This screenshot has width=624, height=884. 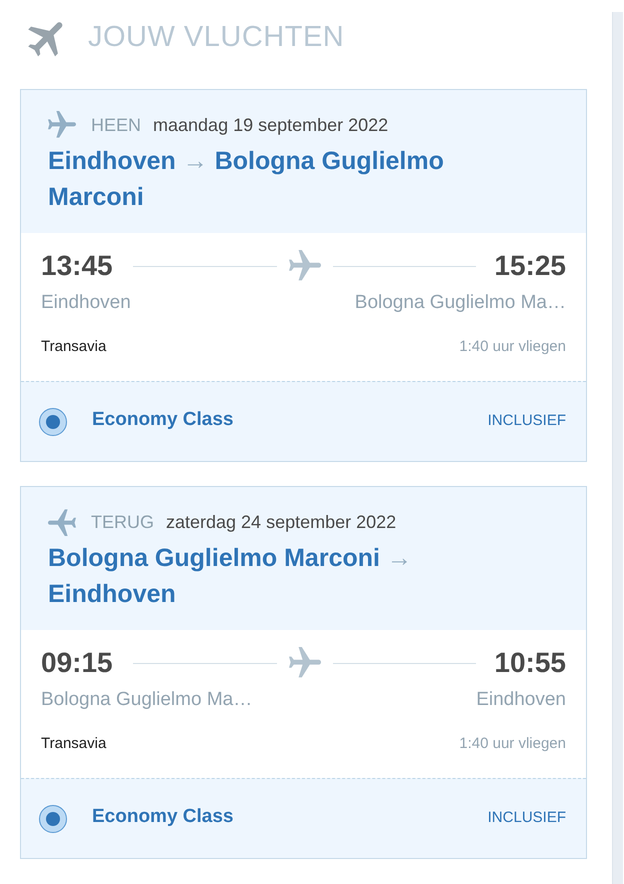 What do you see at coordinates (116, 125) in the screenshot?
I see `leg-label: HEEN` at bounding box center [116, 125].